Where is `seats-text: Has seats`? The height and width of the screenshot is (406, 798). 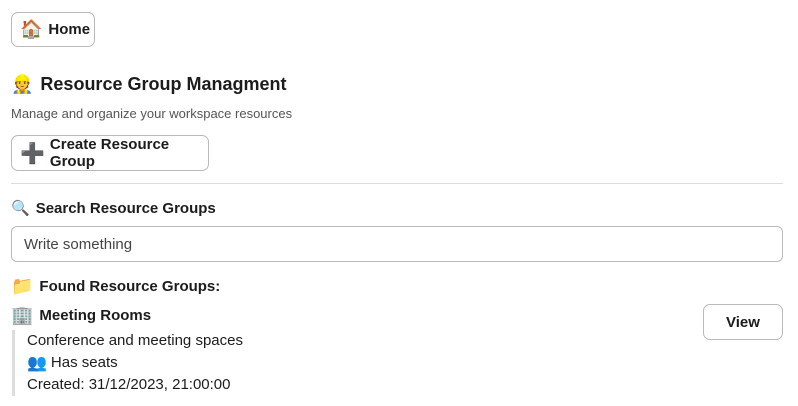 seats-text: Has seats is located at coordinates (84, 362).